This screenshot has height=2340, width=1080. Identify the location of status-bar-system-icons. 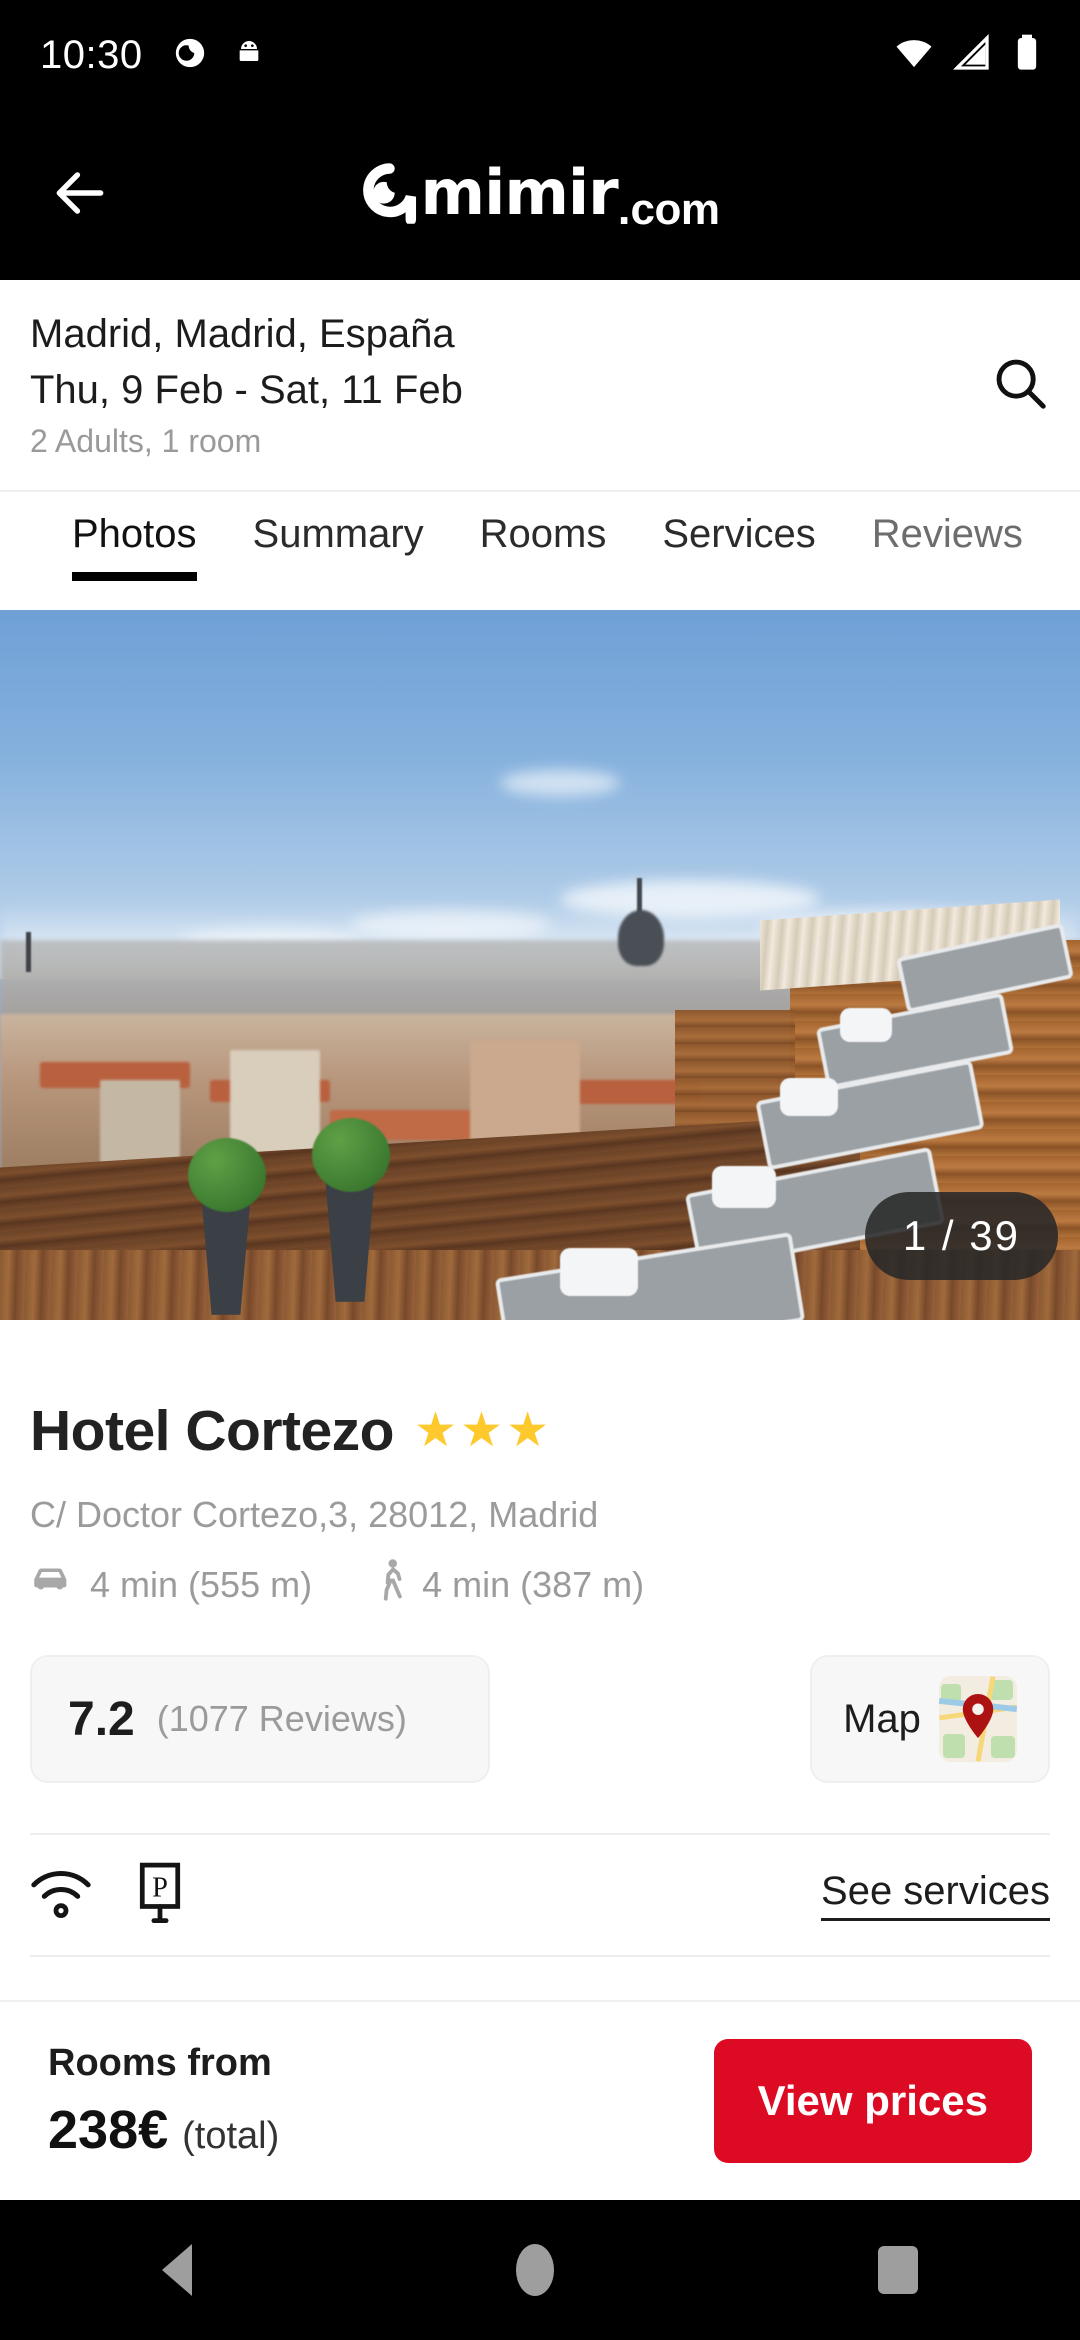
(969, 55).